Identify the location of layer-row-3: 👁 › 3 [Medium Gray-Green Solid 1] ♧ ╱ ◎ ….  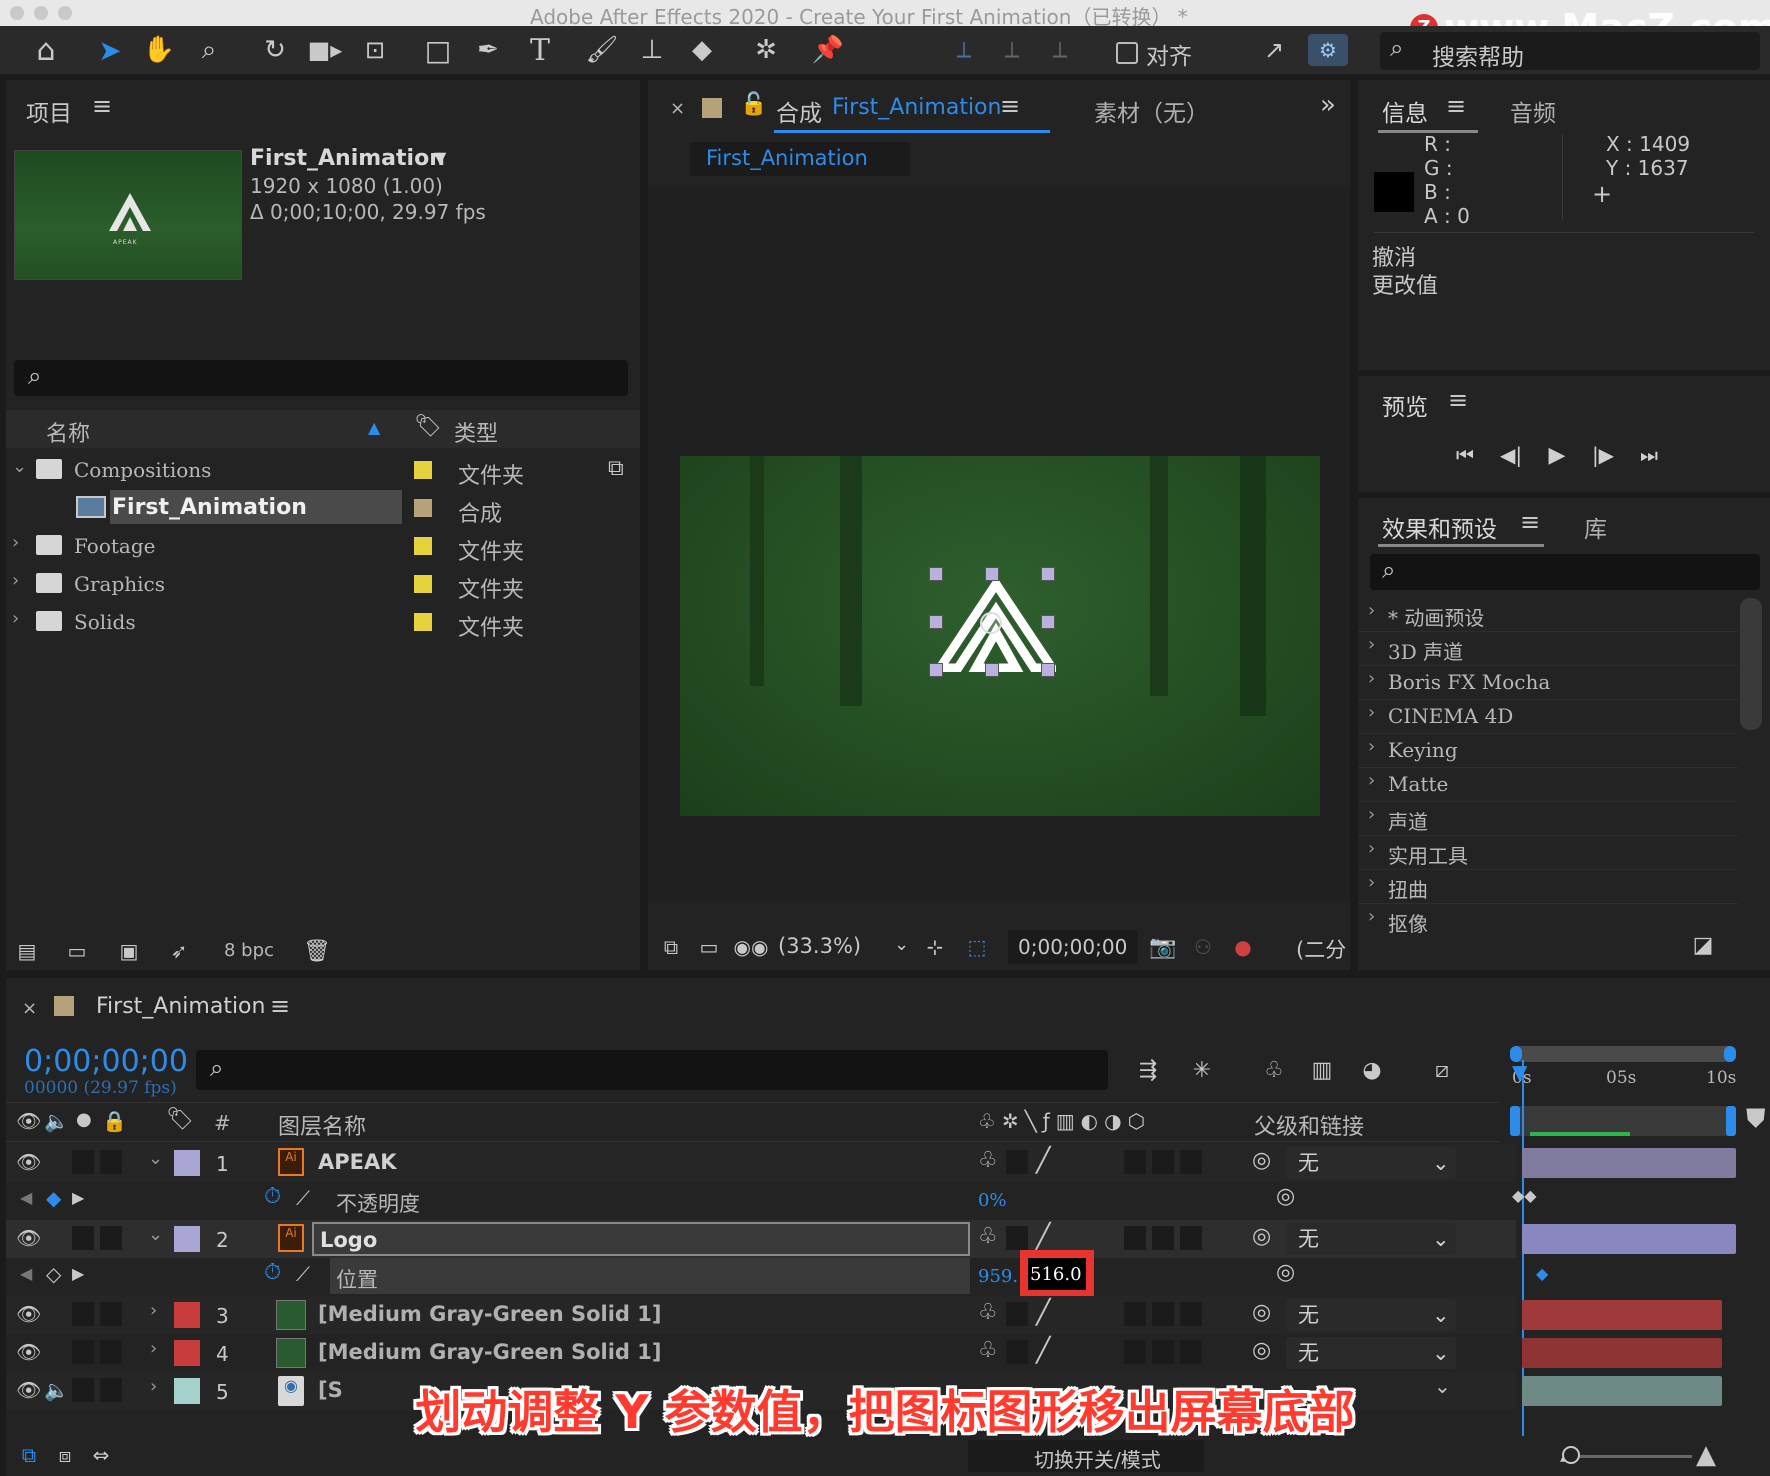
(761, 1315).